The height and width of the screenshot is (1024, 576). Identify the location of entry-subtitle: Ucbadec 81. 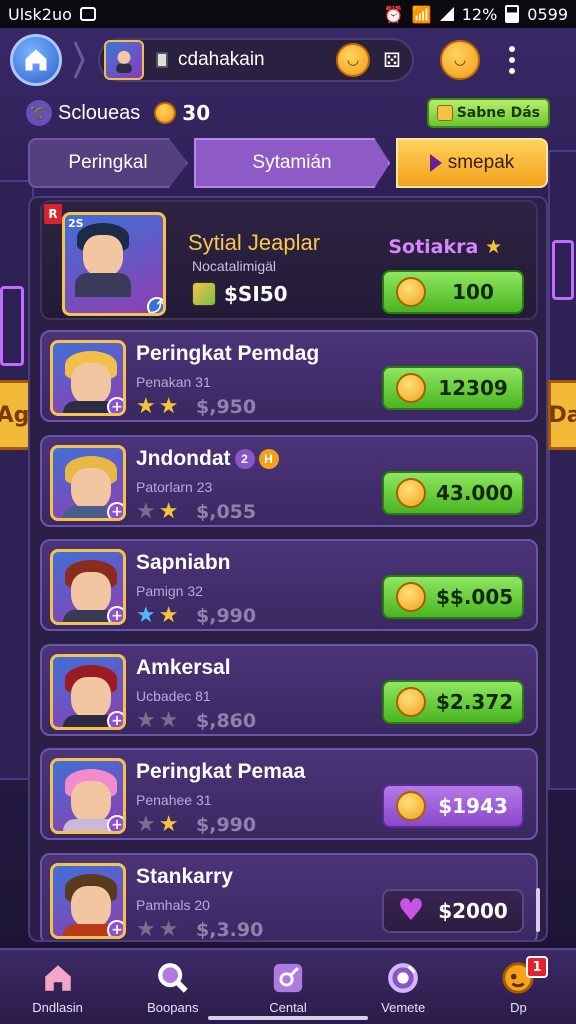
(173, 695).